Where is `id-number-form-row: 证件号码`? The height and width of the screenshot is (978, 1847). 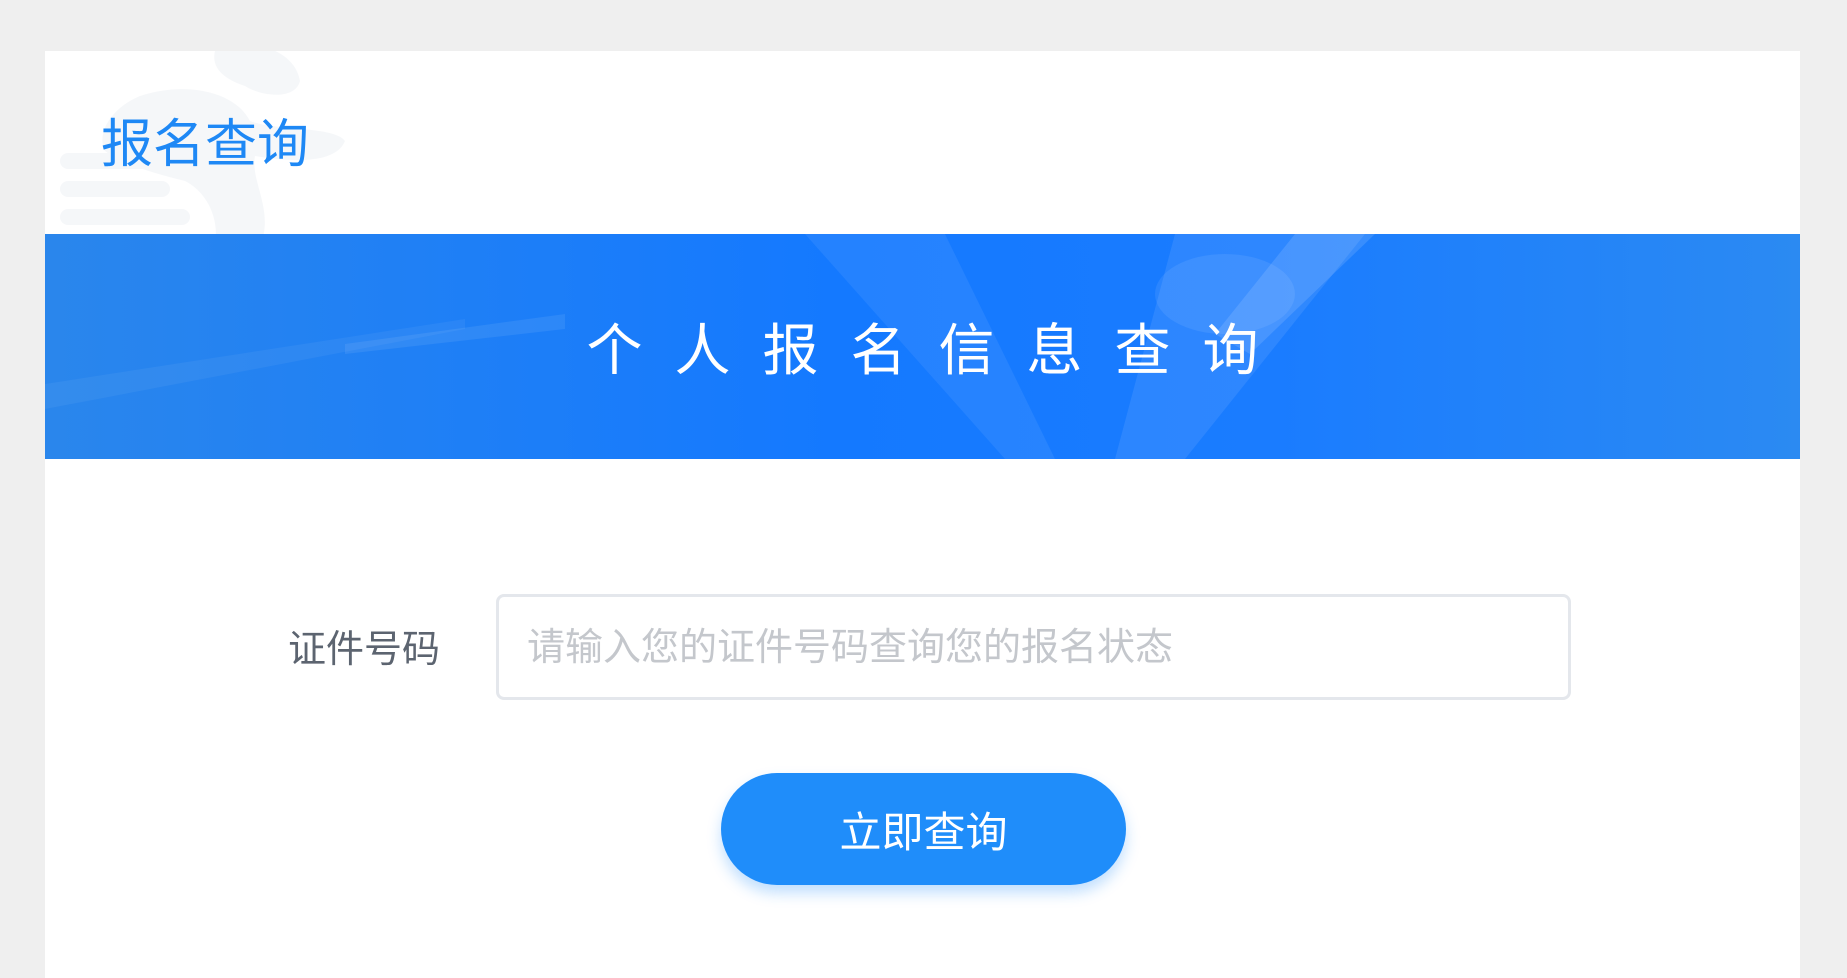 id-number-form-row: 证件号码 is located at coordinates (922, 649).